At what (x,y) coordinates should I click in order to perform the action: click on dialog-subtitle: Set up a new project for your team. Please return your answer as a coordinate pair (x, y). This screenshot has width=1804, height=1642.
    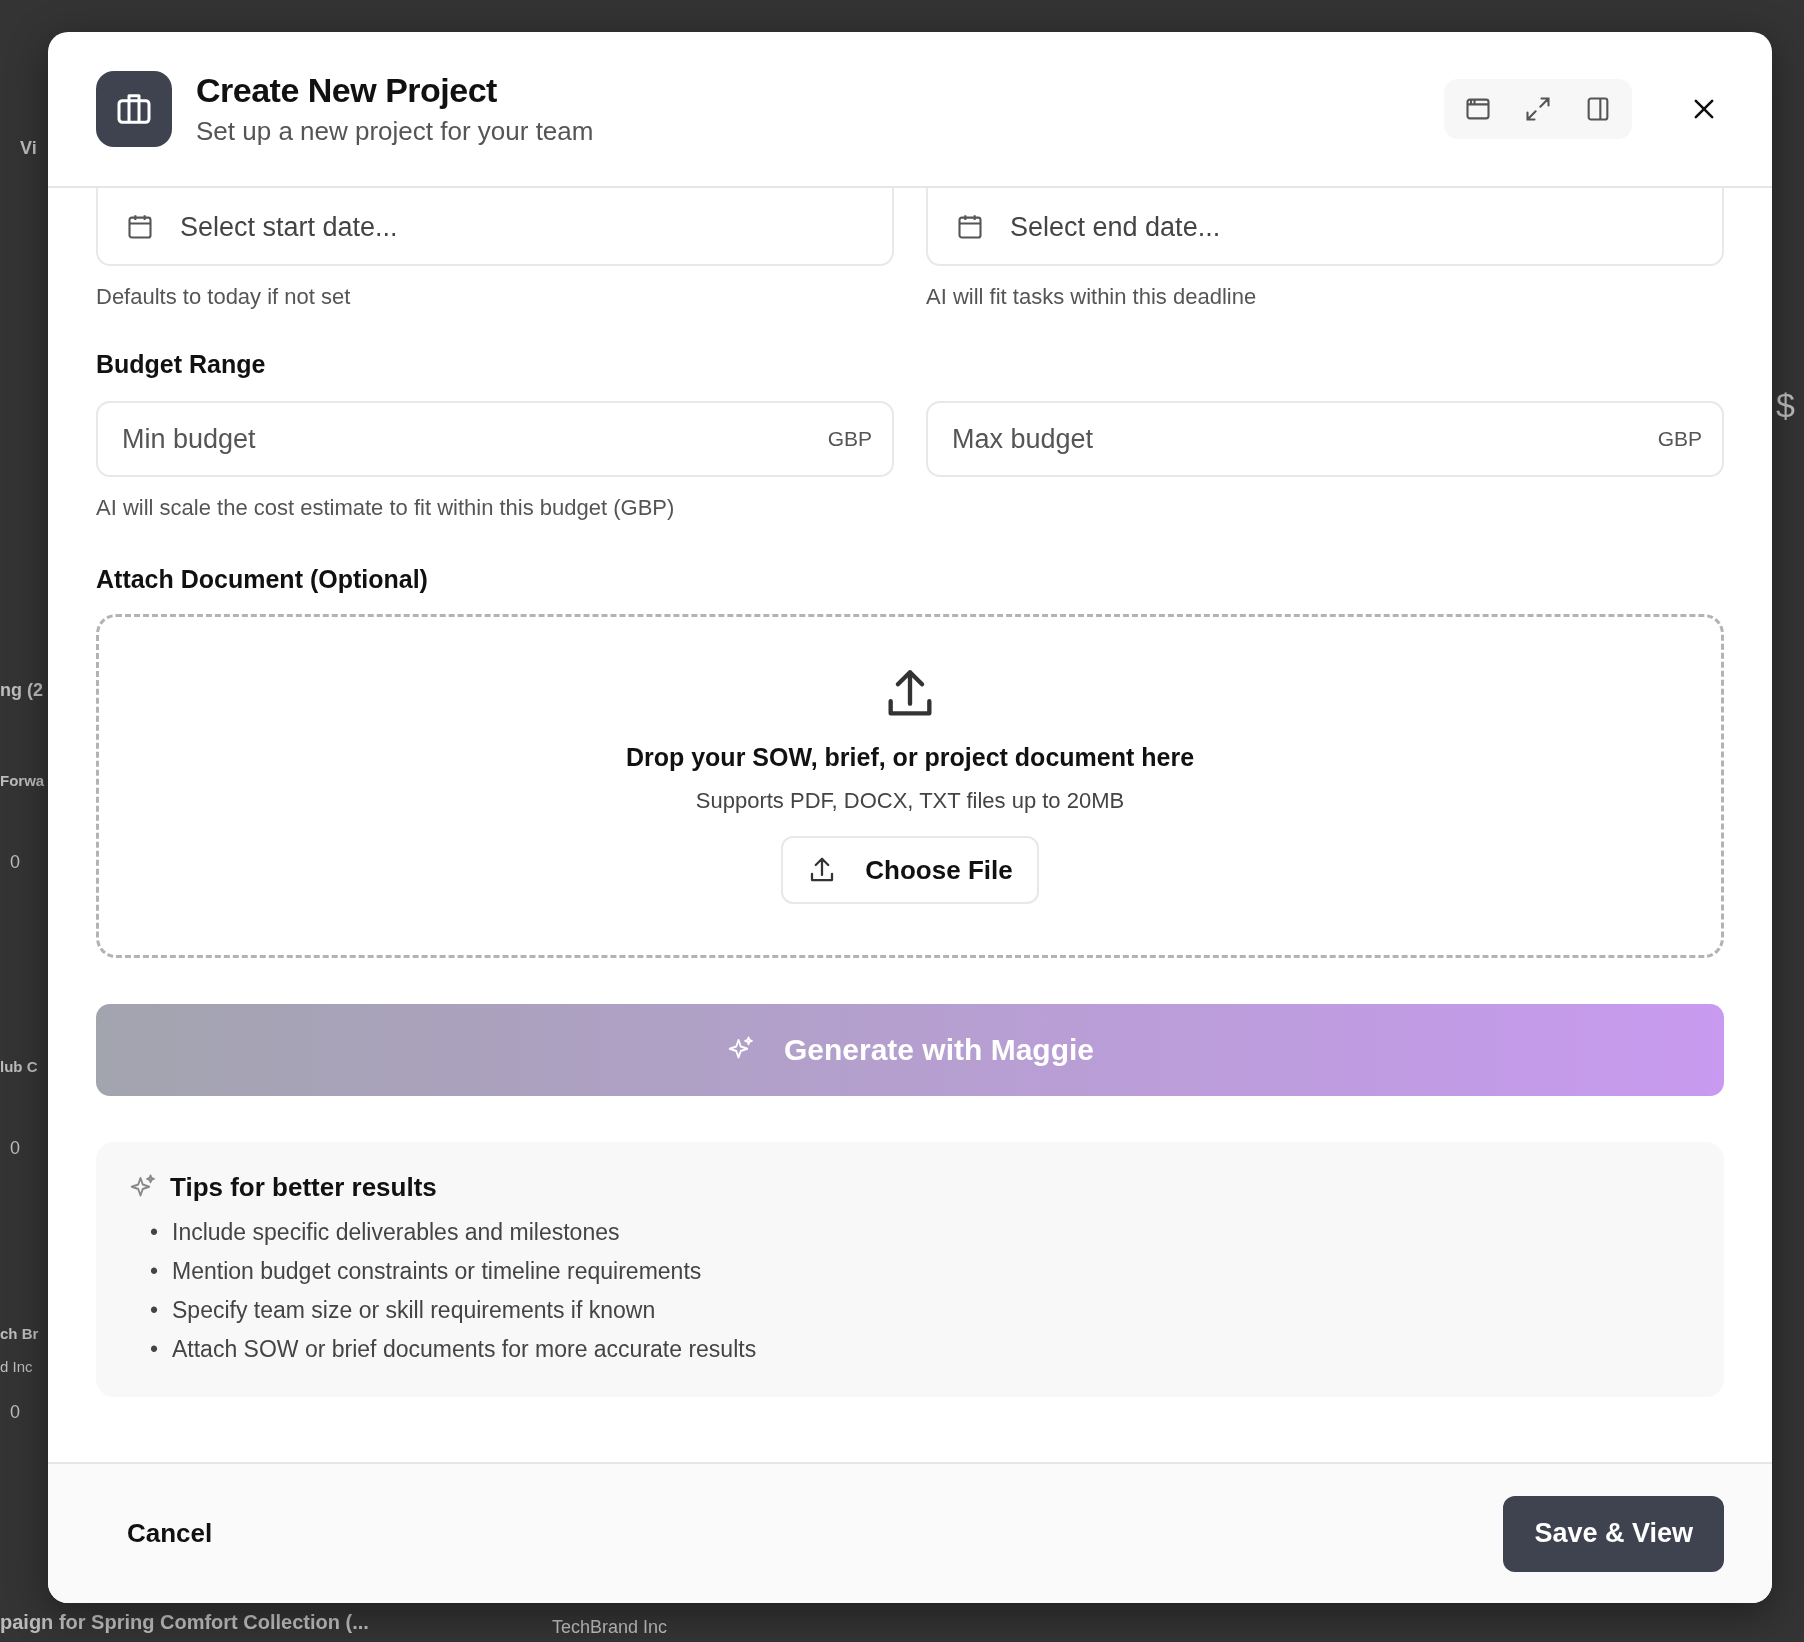
    Looking at the image, I should click on (395, 131).